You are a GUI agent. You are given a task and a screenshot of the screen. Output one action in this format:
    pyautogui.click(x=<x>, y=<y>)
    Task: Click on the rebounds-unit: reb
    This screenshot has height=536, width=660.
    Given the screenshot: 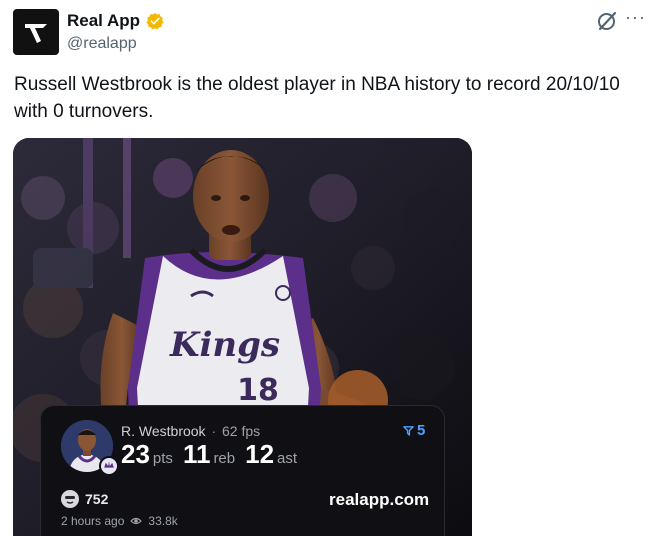 What is the action you would take?
    pyautogui.click(x=224, y=458)
    